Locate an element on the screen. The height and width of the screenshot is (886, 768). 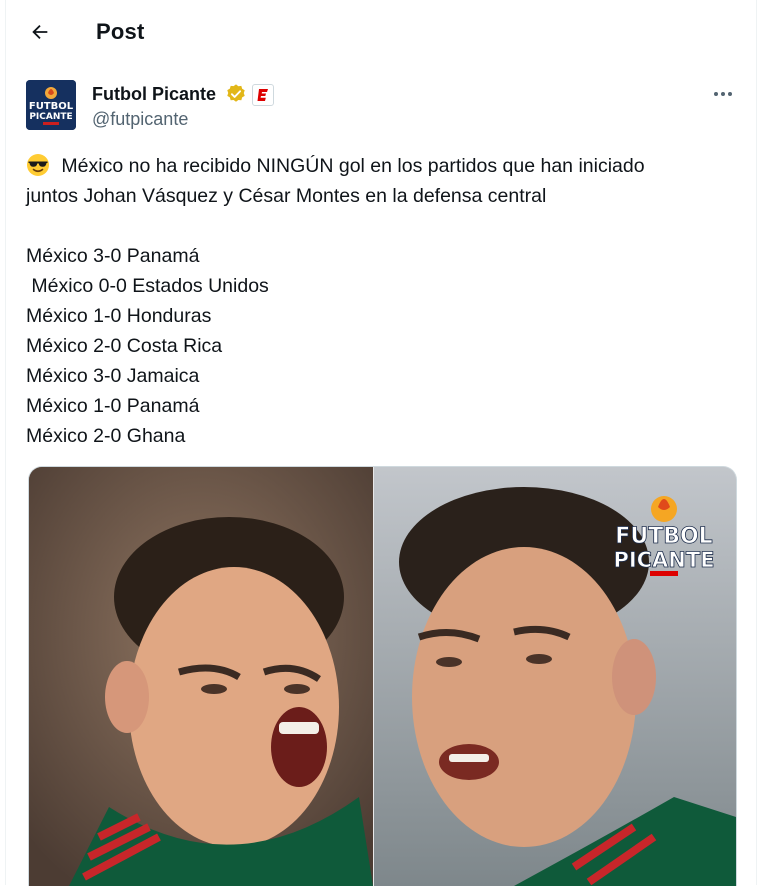
arrow-left-icon is located at coordinates (40, 32).